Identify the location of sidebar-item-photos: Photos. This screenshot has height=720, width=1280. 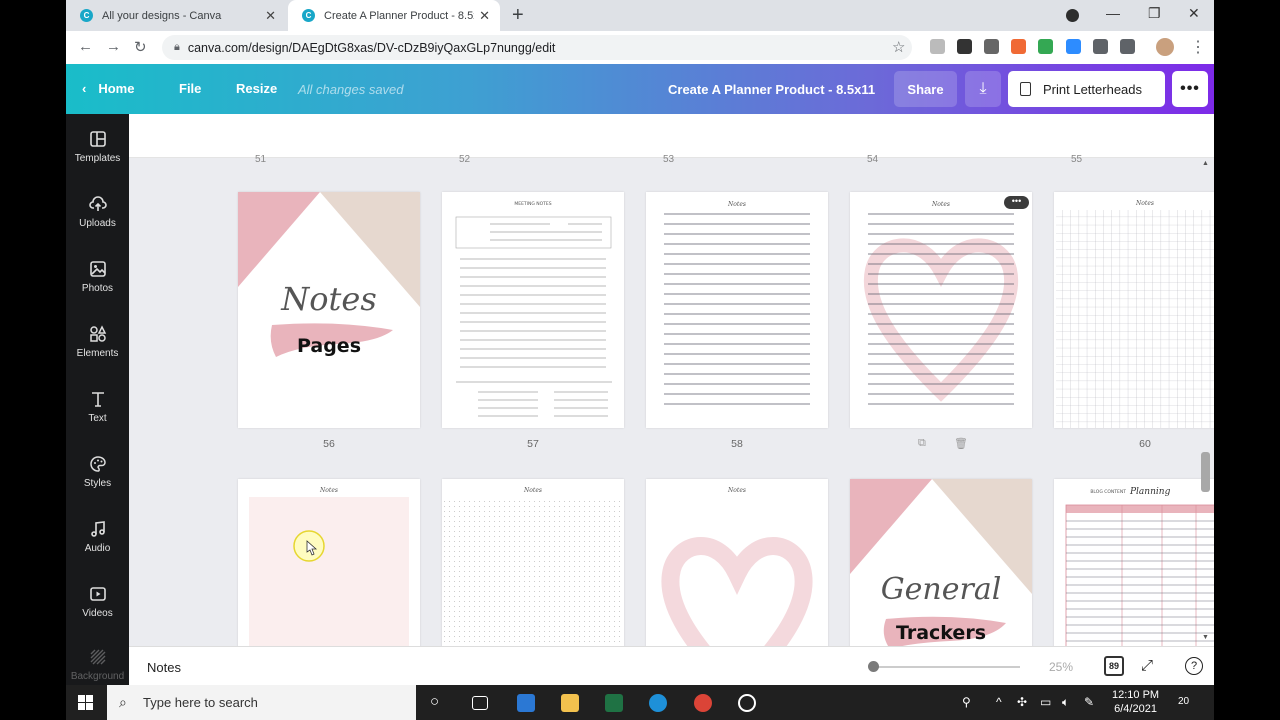
(97, 277).